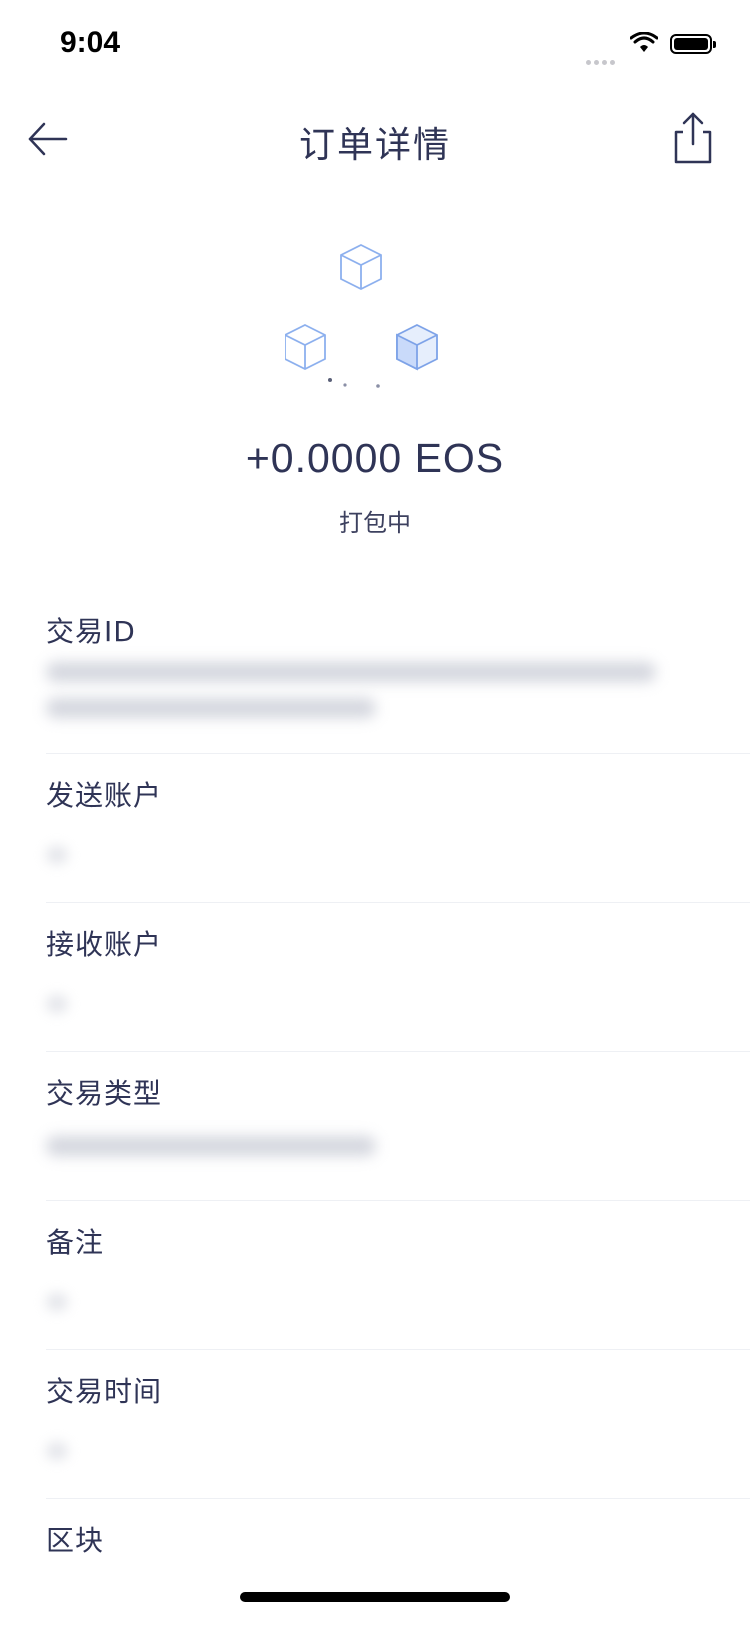 The width and height of the screenshot is (750, 1647). Describe the element at coordinates (104, 795) in the screenshot. I see `detail-label: 发送账户` at that location.